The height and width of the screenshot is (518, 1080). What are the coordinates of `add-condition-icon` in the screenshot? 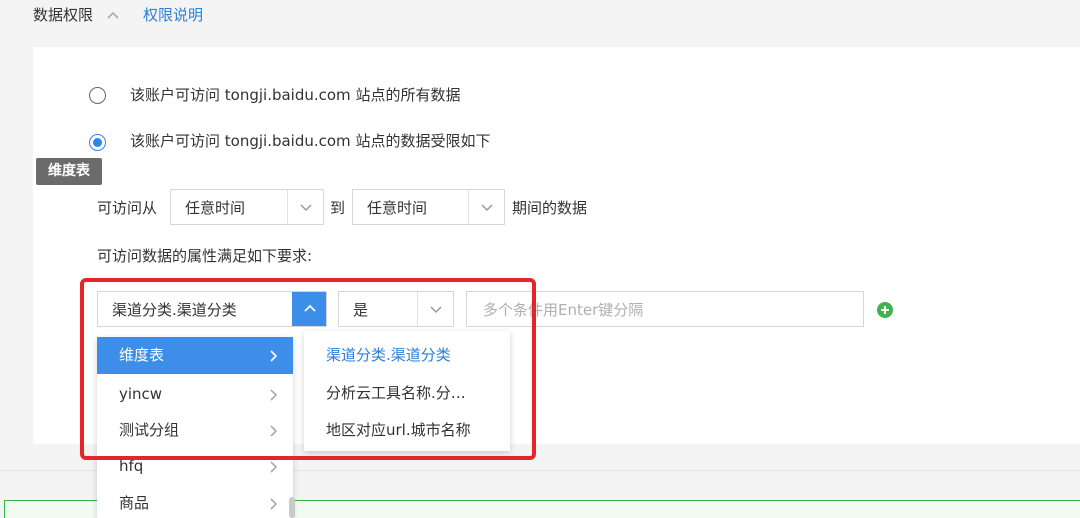 It's located at (885, 310).